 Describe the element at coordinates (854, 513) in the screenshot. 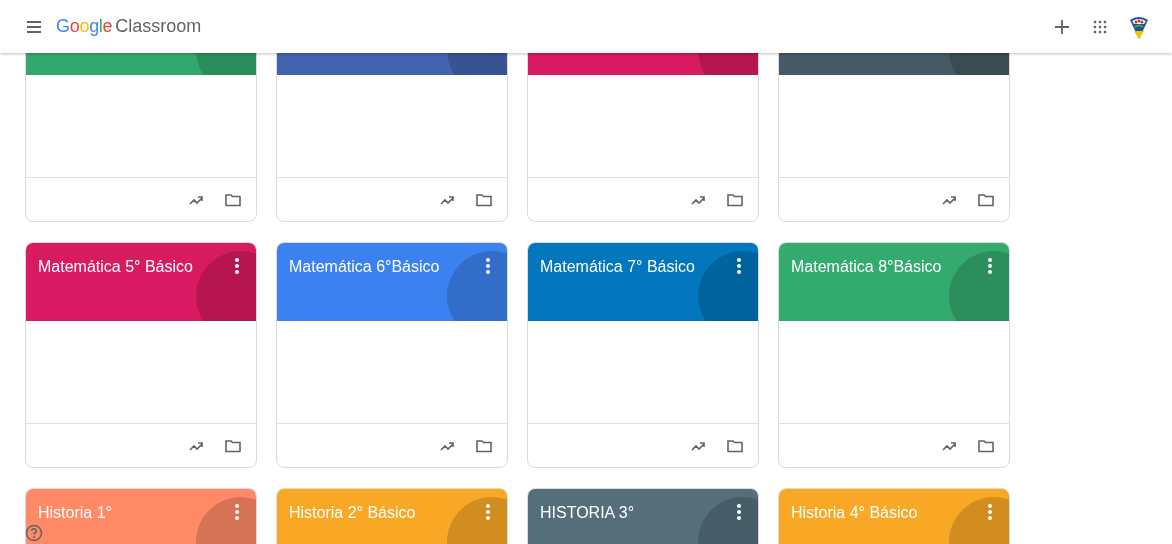

I see `course-title: Historia 4° Básico` at that location.